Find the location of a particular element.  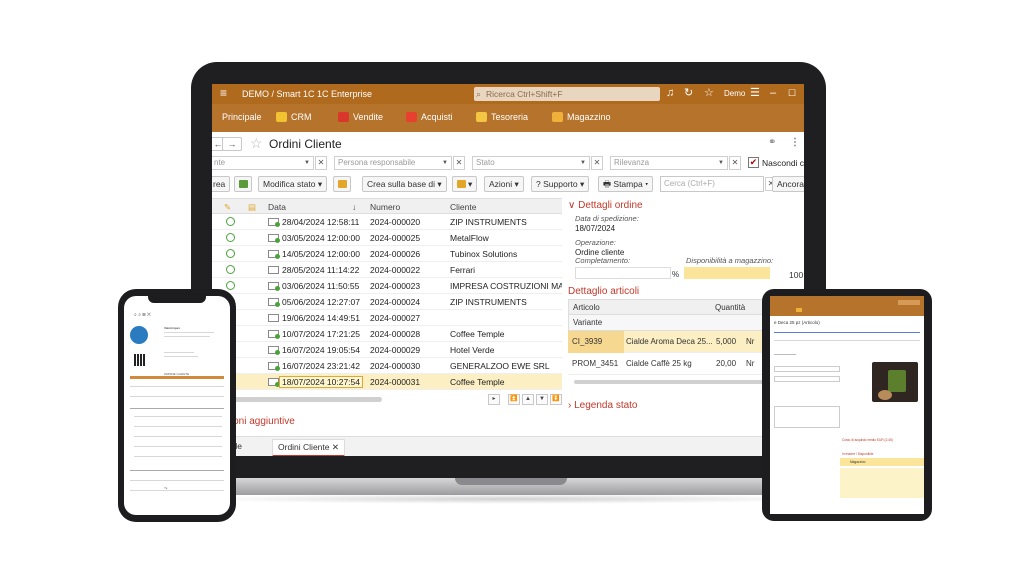

horizontal-scrollbar is located at coordinates (307, 399).